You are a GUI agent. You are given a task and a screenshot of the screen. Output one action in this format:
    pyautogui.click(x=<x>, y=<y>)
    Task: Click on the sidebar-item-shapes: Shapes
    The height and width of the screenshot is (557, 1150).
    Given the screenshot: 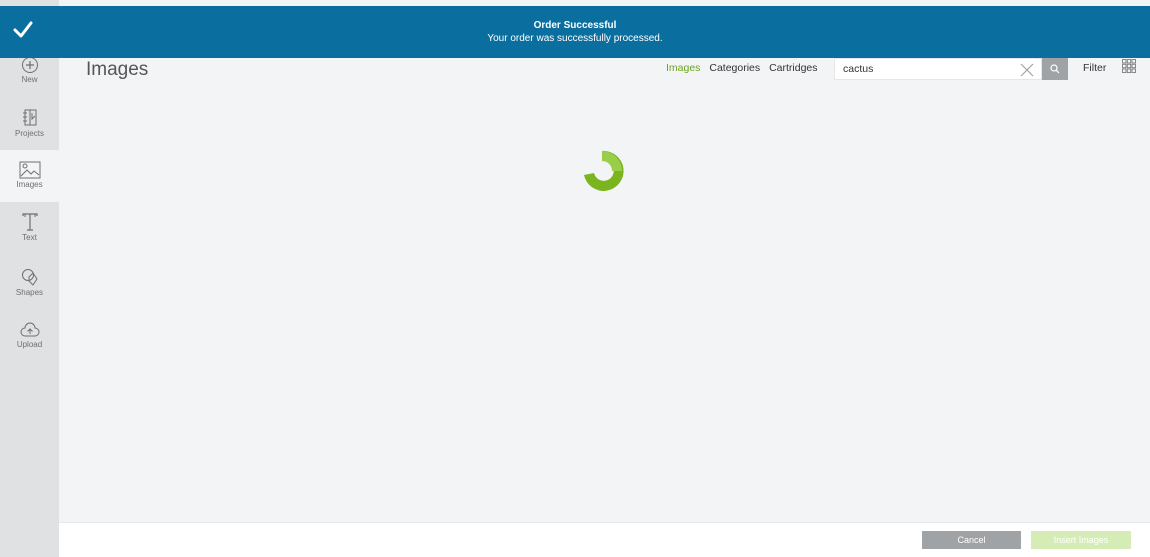 What is the action you would take?
    pyautogui.click(x=29, y=290)
    